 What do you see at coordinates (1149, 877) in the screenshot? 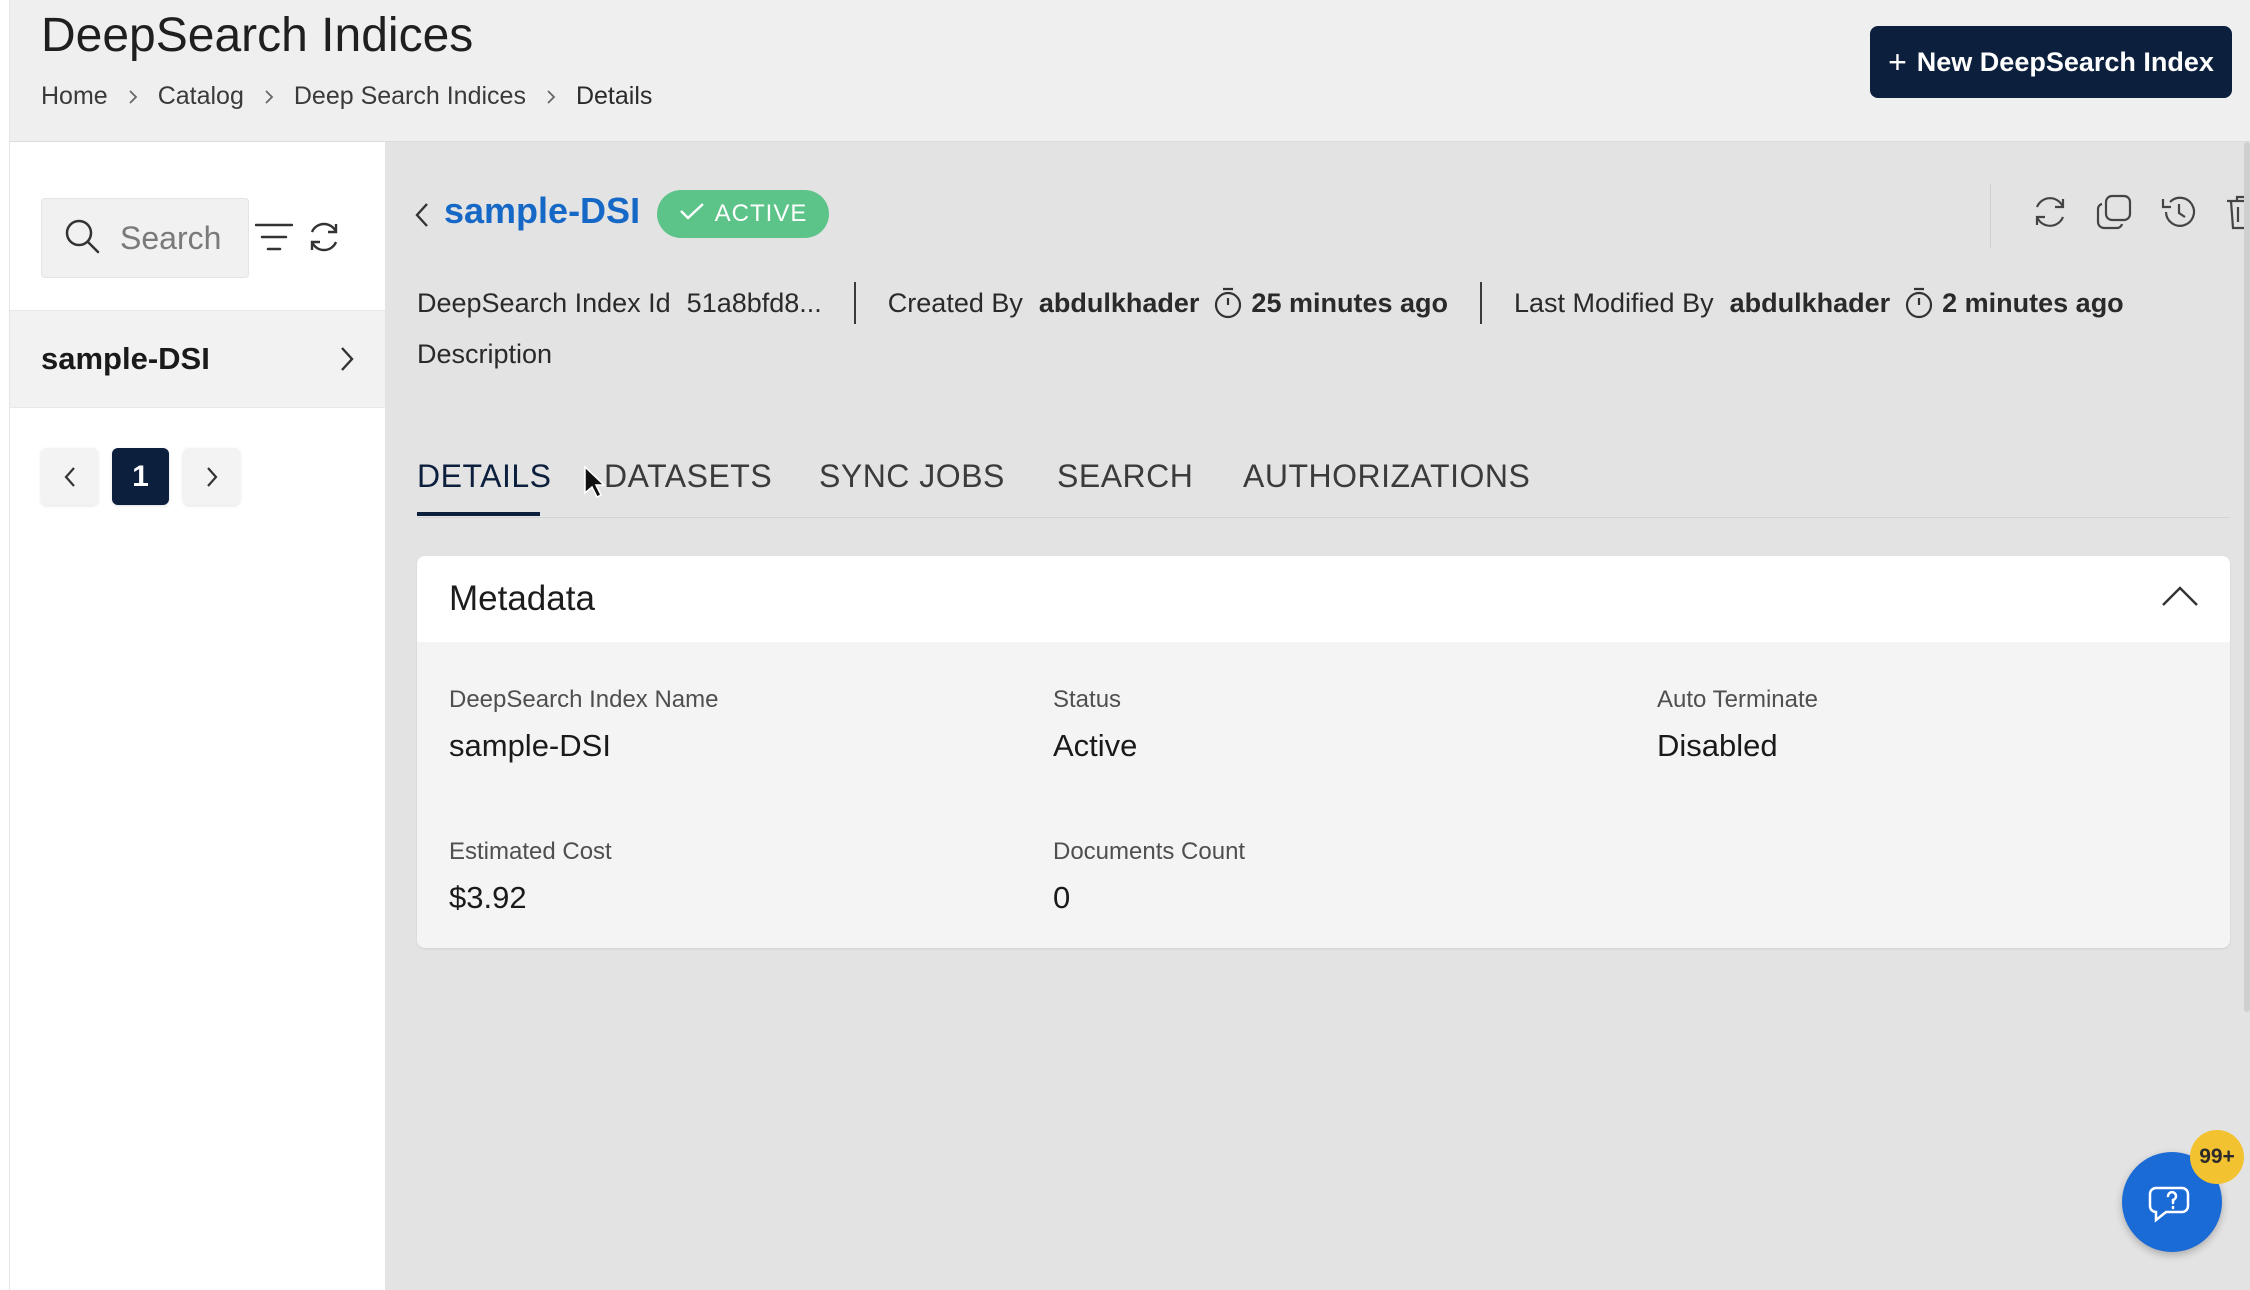
I see `field-documents-count: Documents Count 0` at bounding box center [1149, 877].